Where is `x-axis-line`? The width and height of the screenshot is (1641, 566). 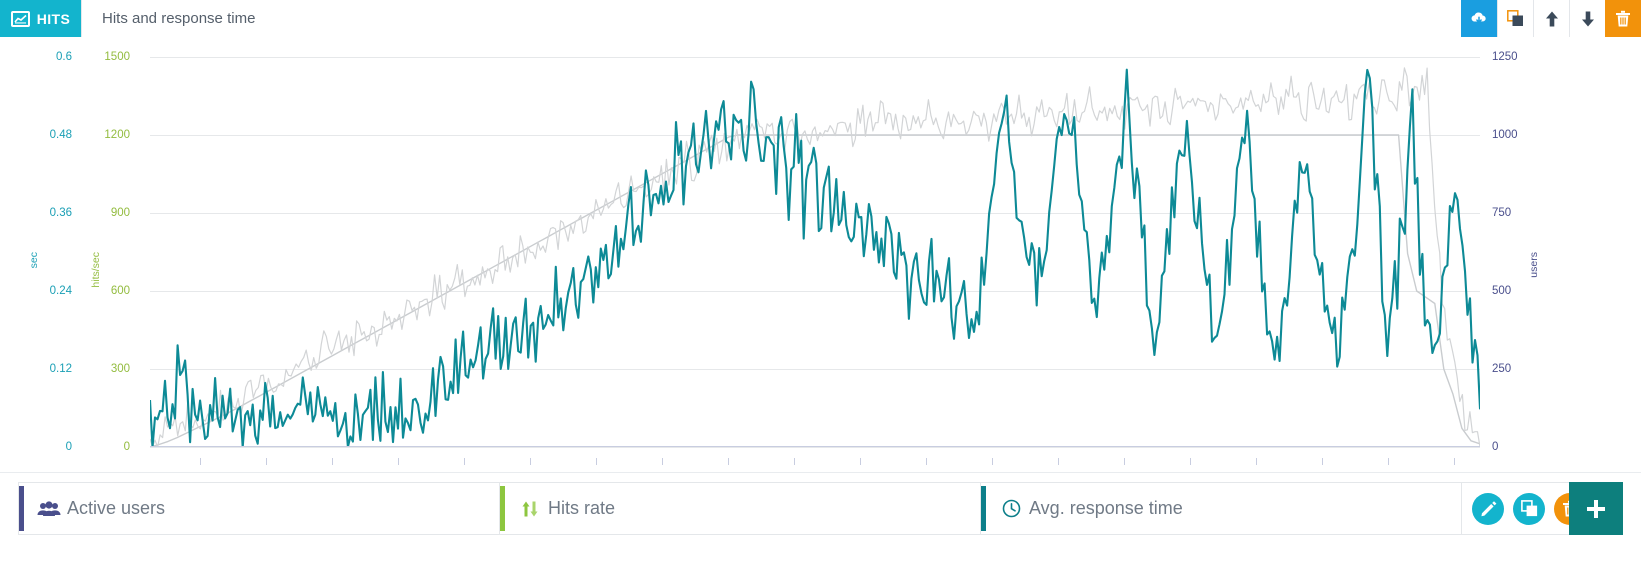 x-axis-line is located at coordinates (815, 446).